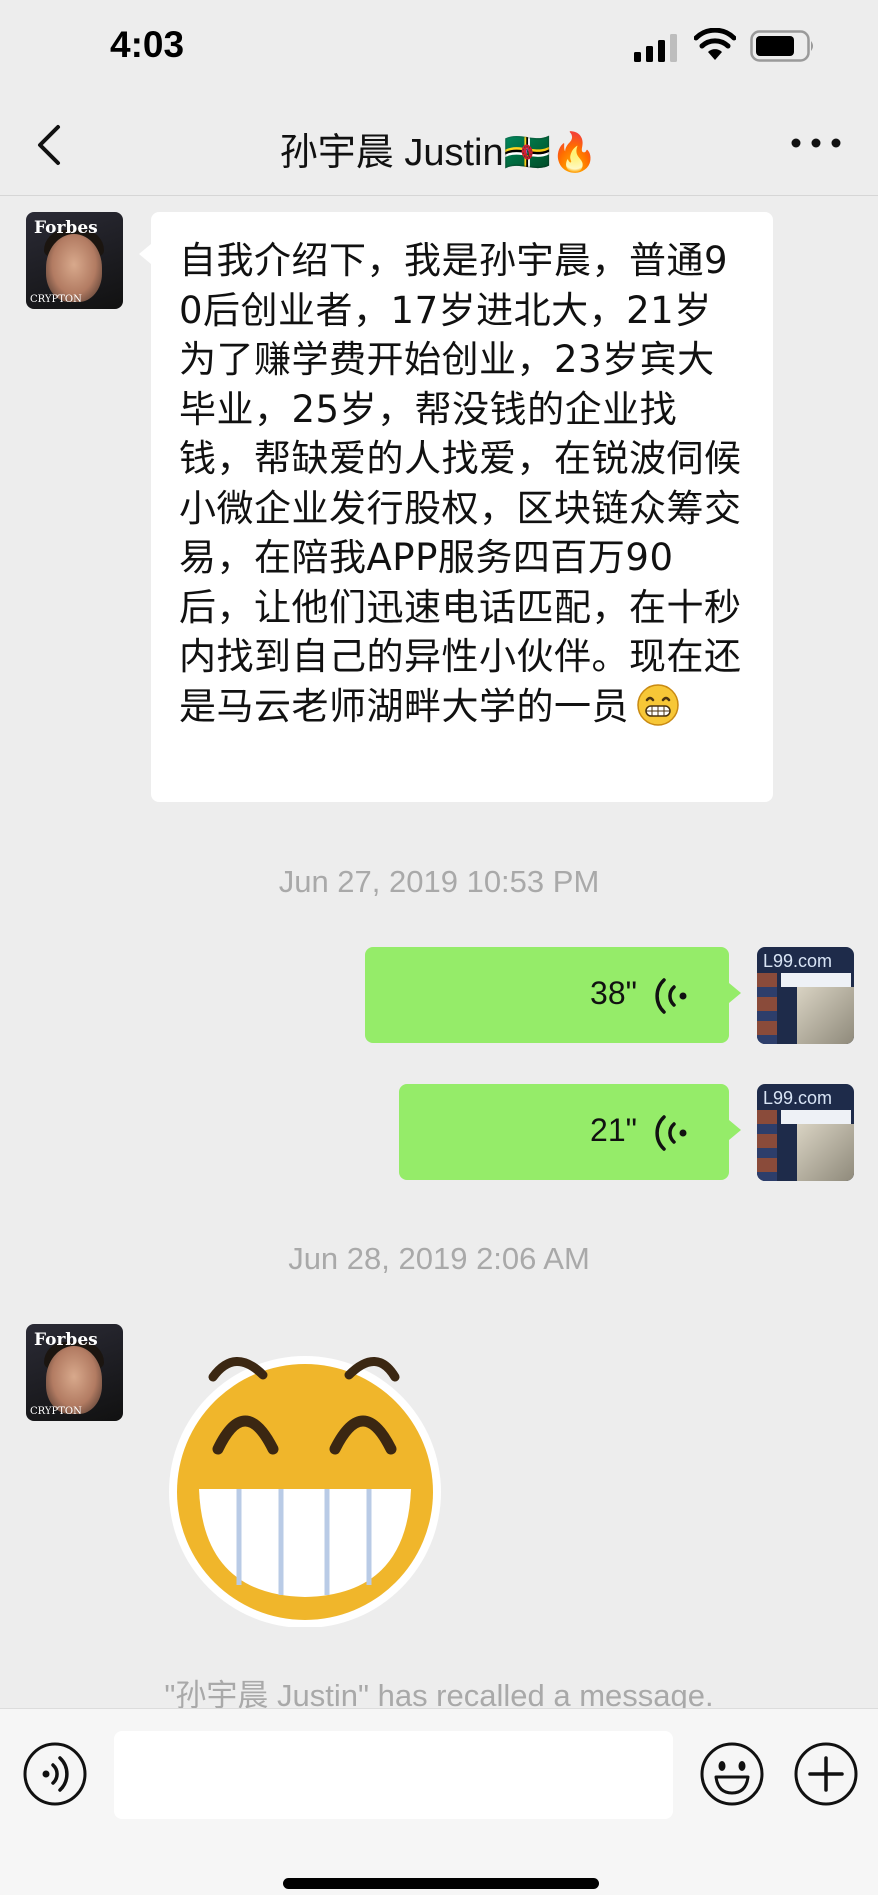 Image resolution: width=878 pixels, height=1895 pixels. I want to click on big-grin-sticker, so click(305, 1477).